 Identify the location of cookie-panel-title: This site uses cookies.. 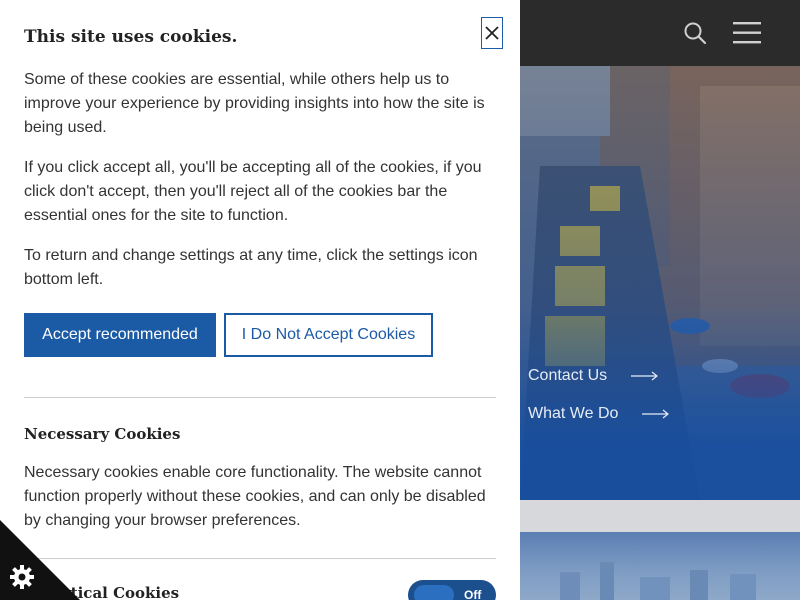
(131, 37).